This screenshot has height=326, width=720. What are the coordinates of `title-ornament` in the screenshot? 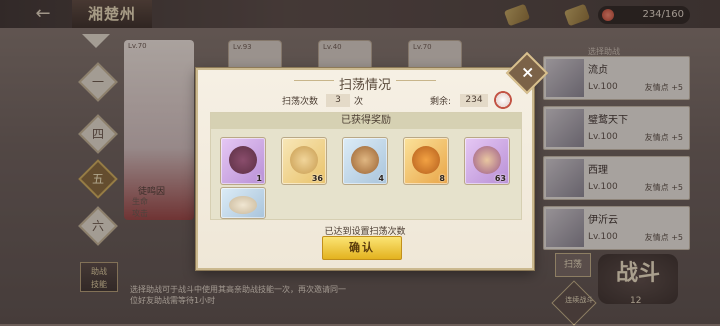 It's located at (416, 80).